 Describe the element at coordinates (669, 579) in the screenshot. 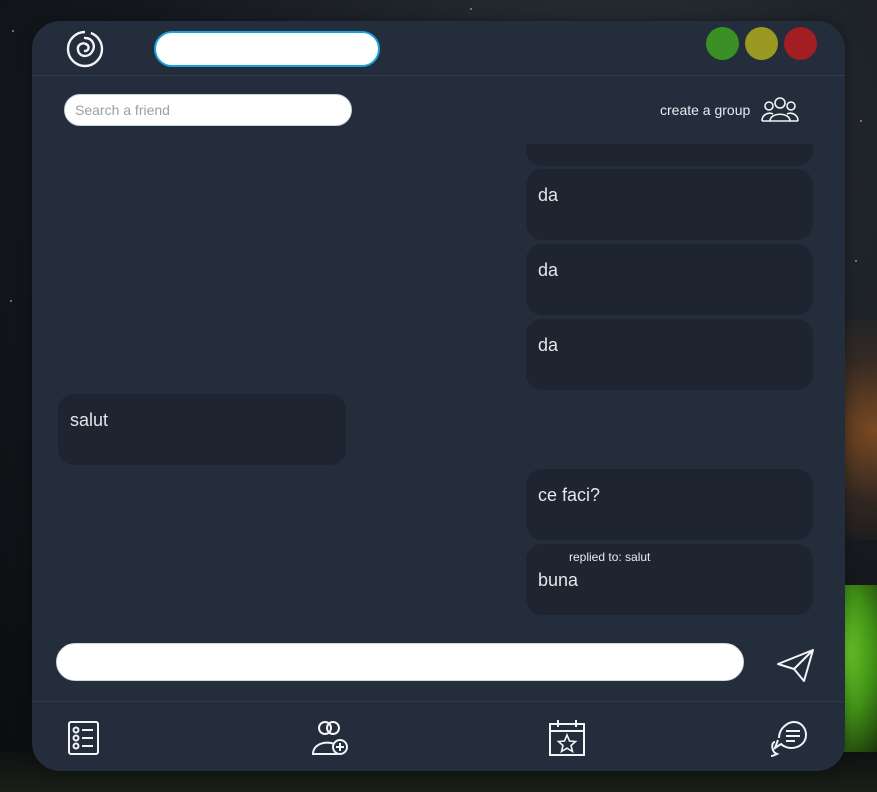

I see `message-bubble-reply: replied to: salut buna` at that location.